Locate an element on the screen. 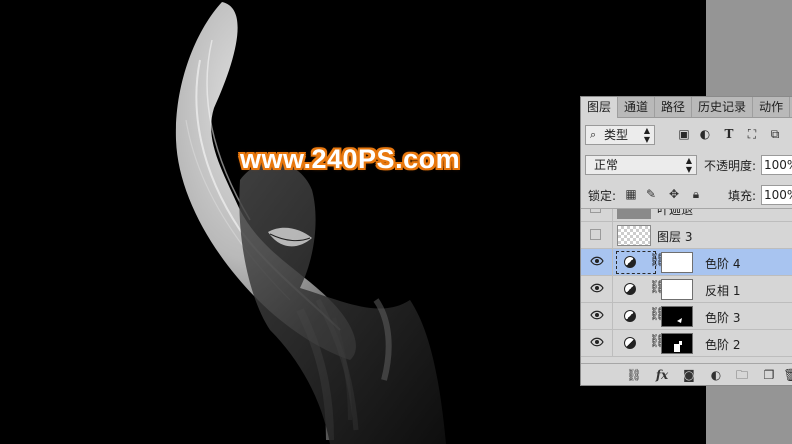 The height and width of the screenshot is (444, 792). delete-layer-trash-icon: 🗑︎ is located at coordinates (787, 375).